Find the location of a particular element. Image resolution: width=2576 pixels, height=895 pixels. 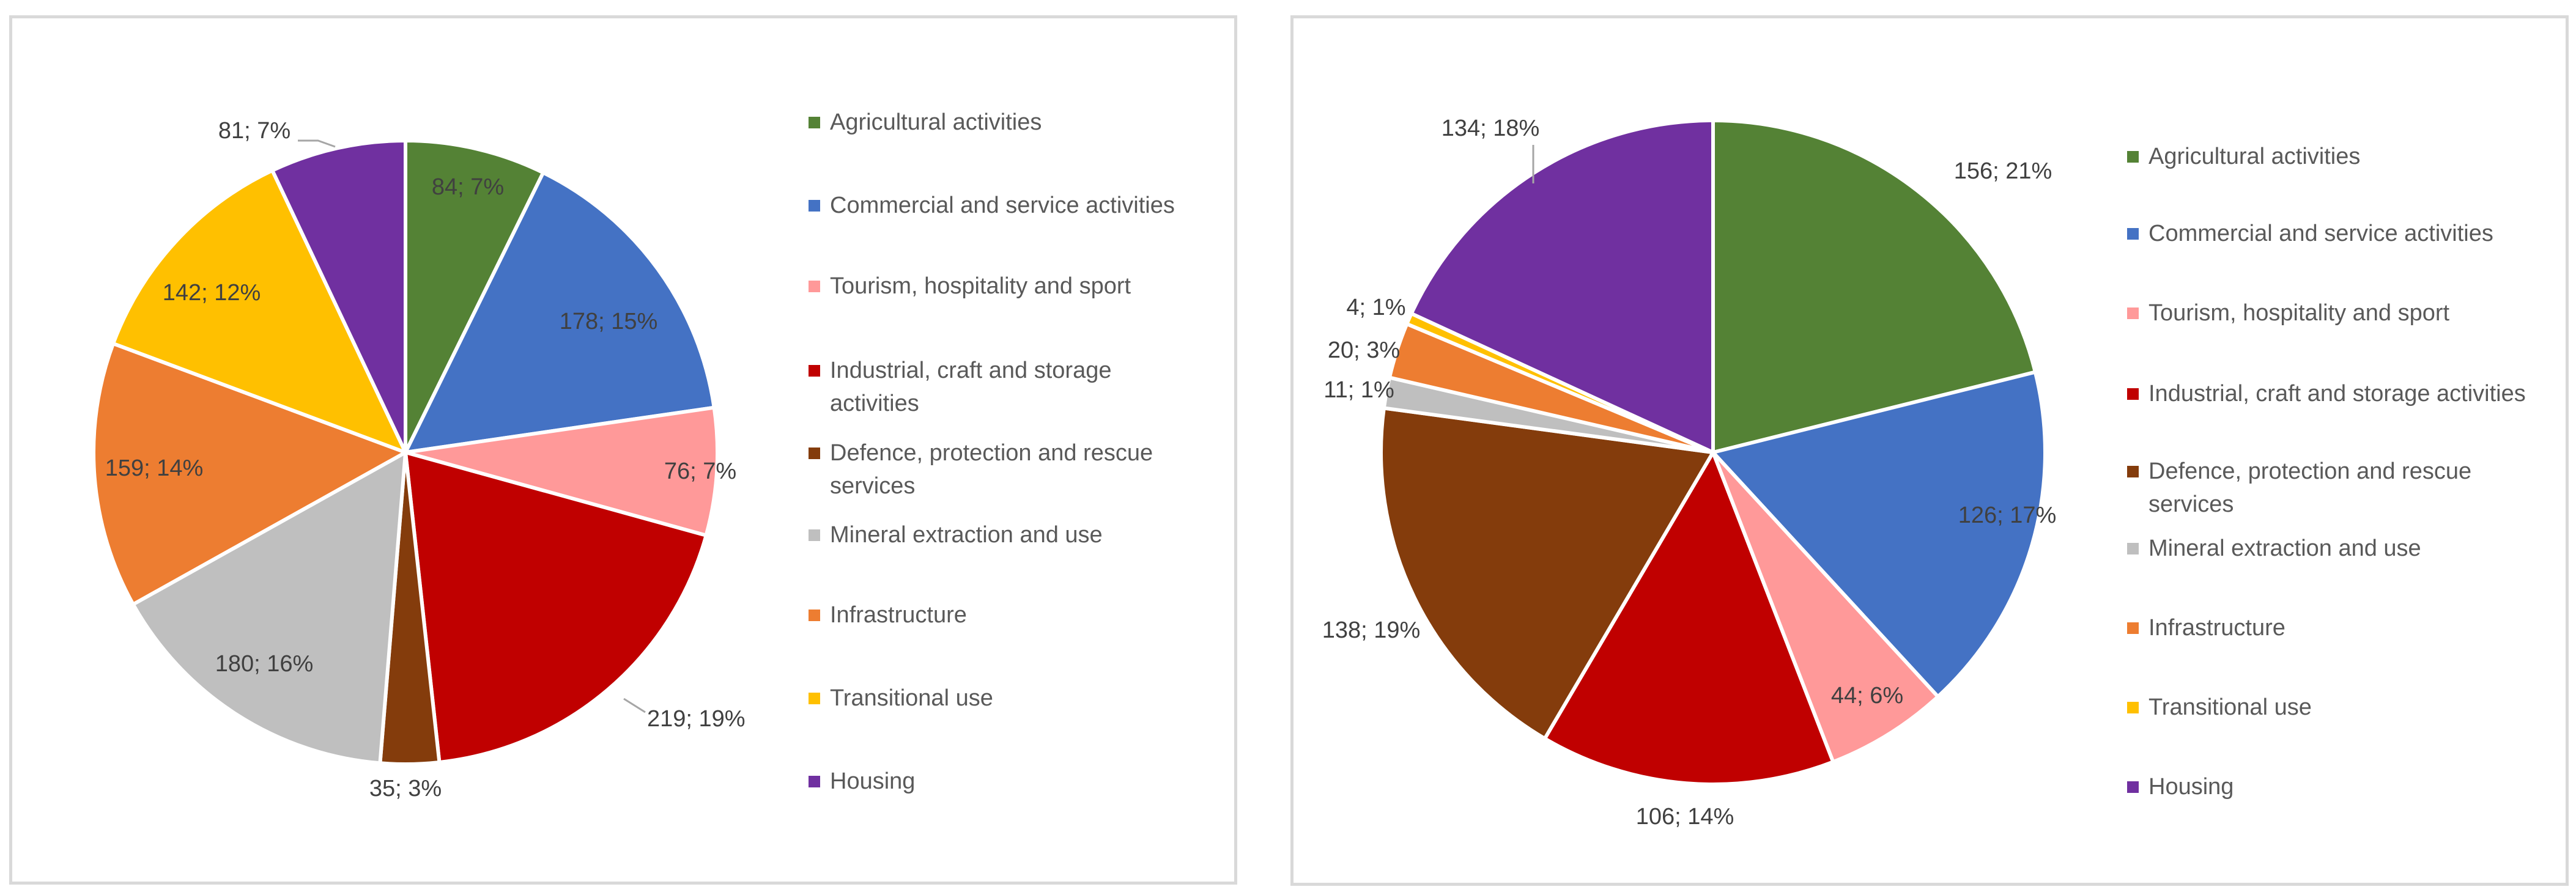

data-label: 134; 18% is located at coordinates (1491, 128).